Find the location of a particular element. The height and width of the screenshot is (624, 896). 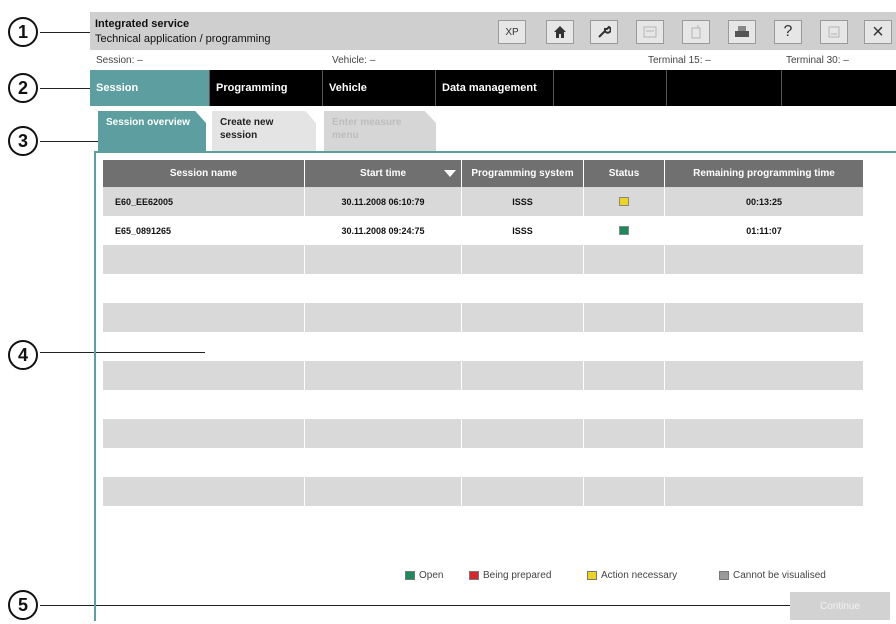

subtab-enter-measure-menu: Enter measure menu is located at coordinates (380, 131).